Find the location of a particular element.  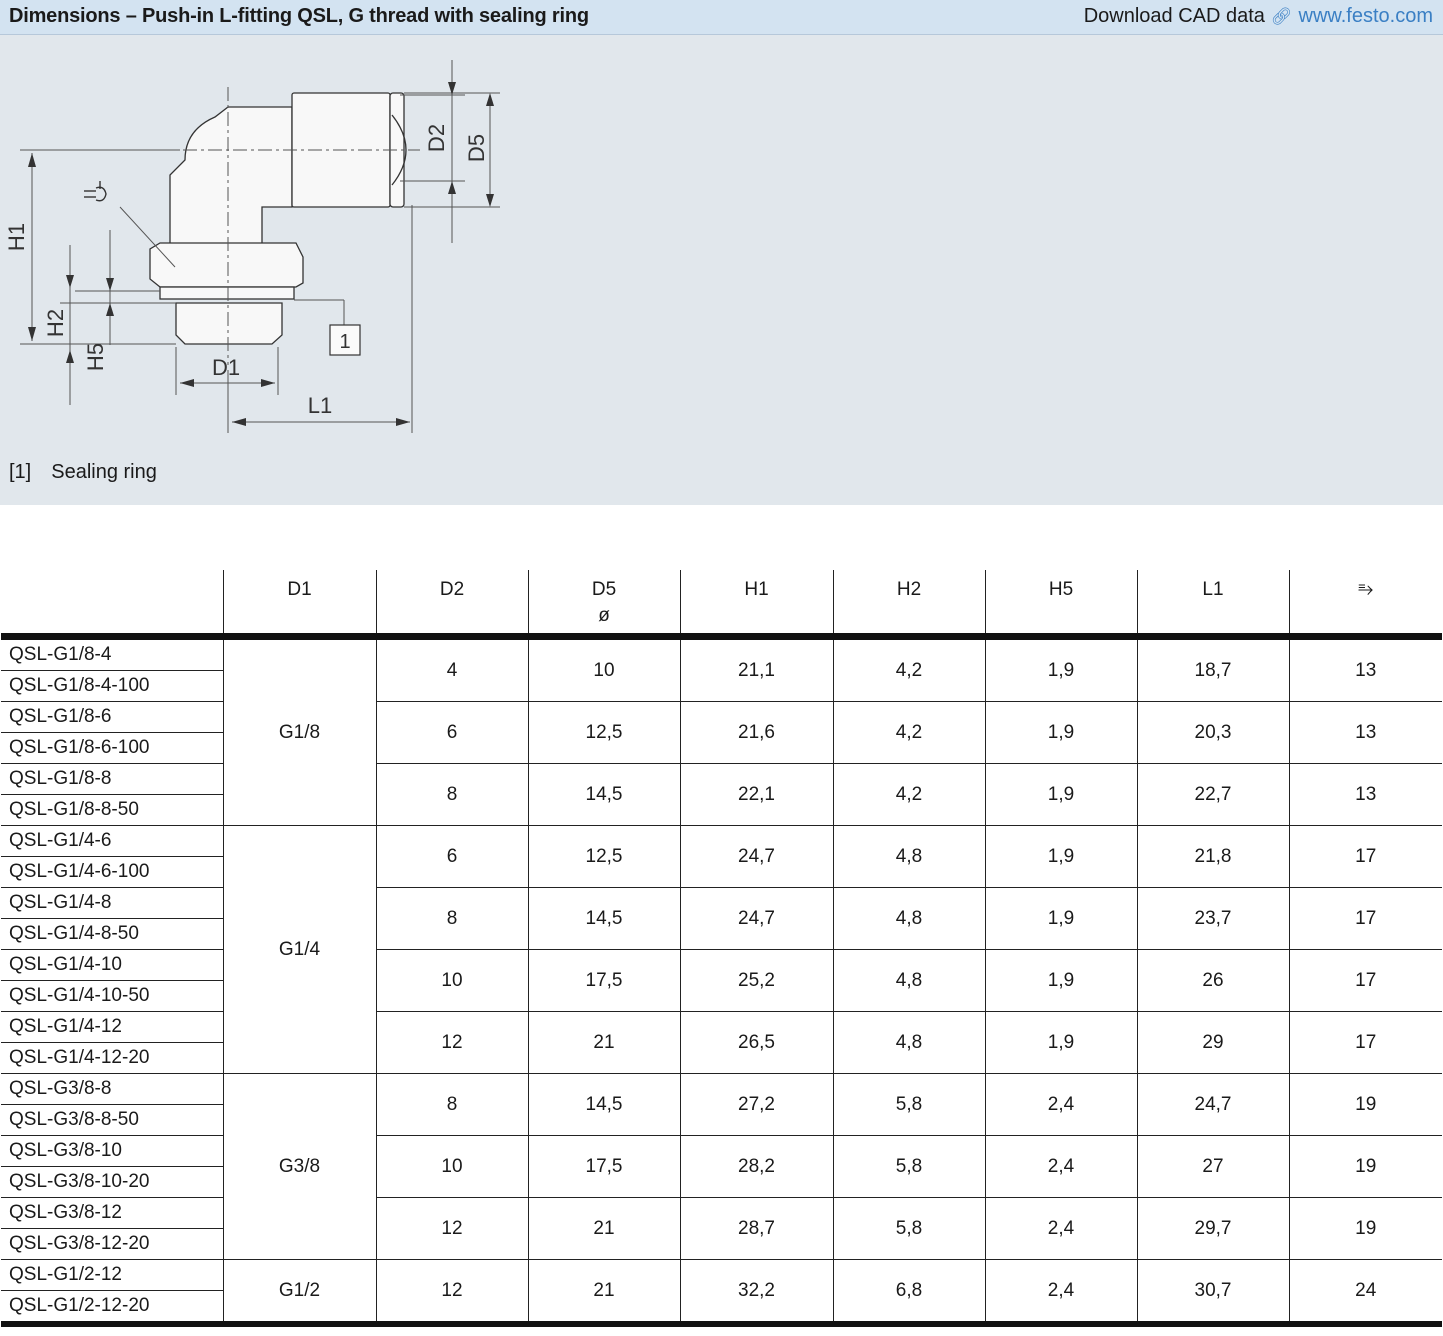

legend-text: Sealing ring is located at coordinates (104, 472).